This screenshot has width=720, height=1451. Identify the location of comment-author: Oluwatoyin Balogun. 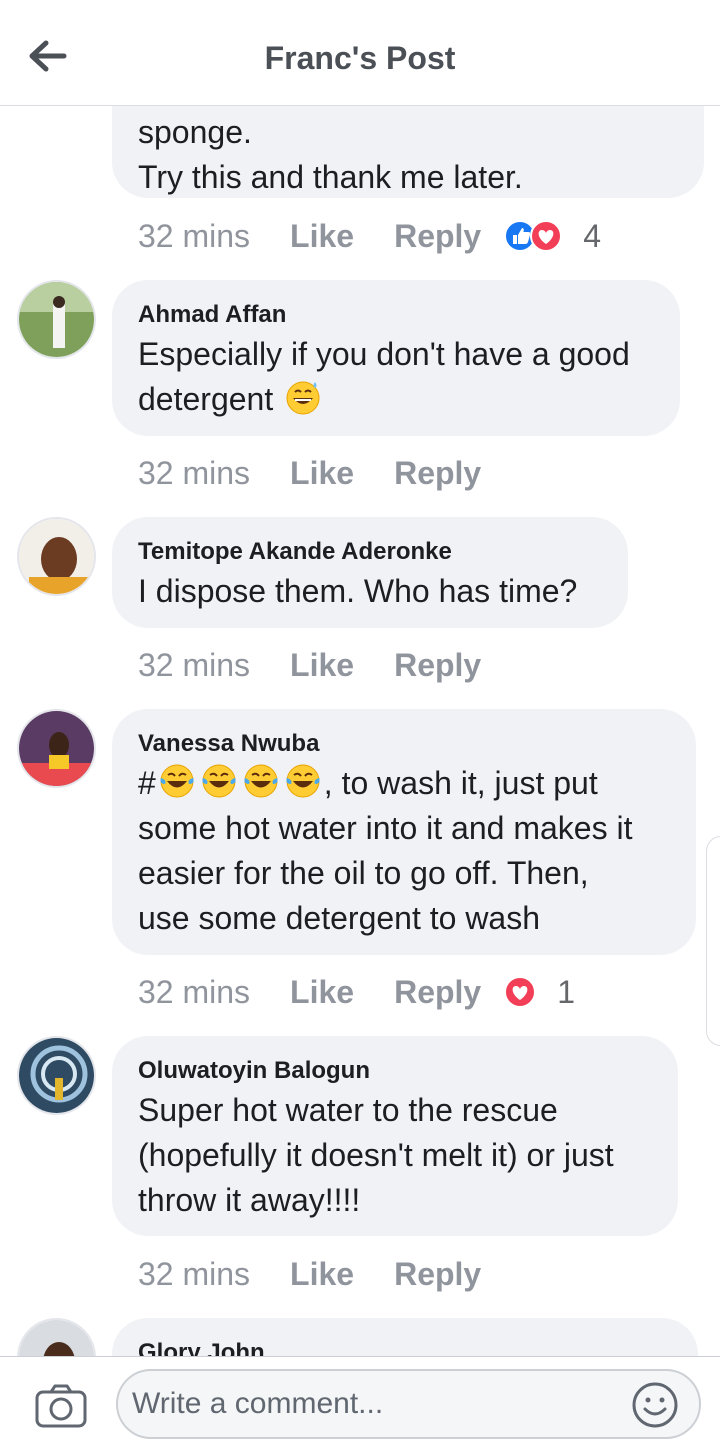
(395, 1071).